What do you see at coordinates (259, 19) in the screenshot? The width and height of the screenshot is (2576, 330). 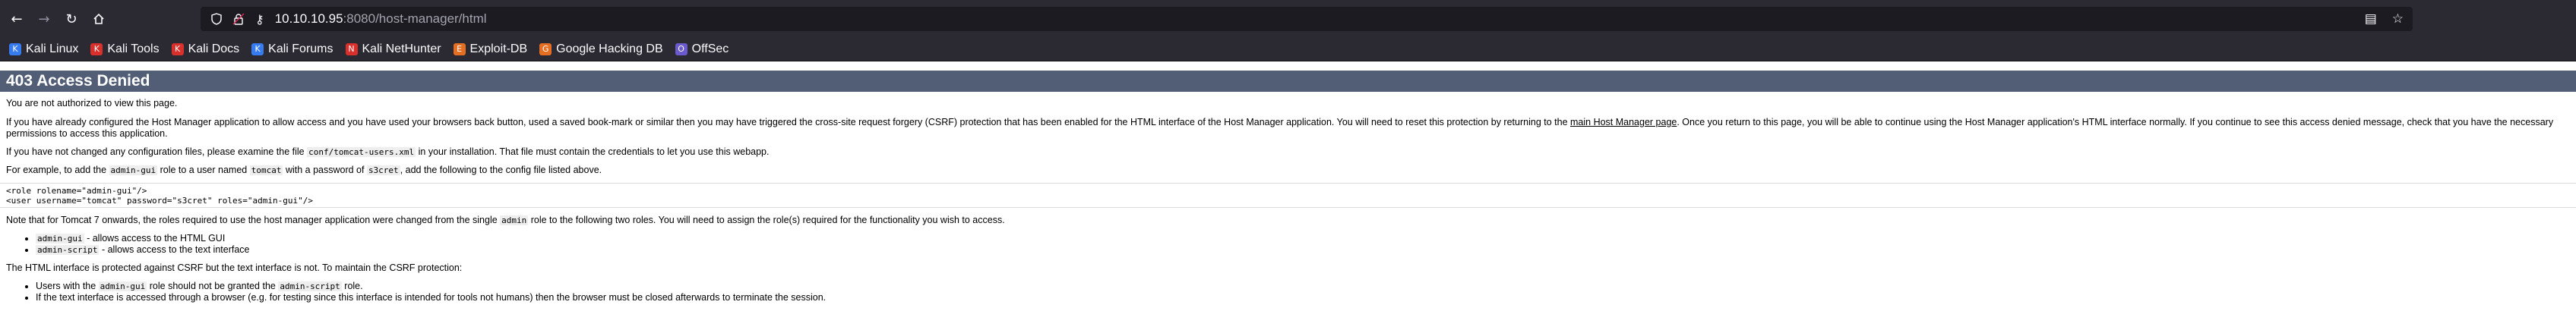 I see `permissions-key-icon: ⚷` at bounding box center [259, 19].